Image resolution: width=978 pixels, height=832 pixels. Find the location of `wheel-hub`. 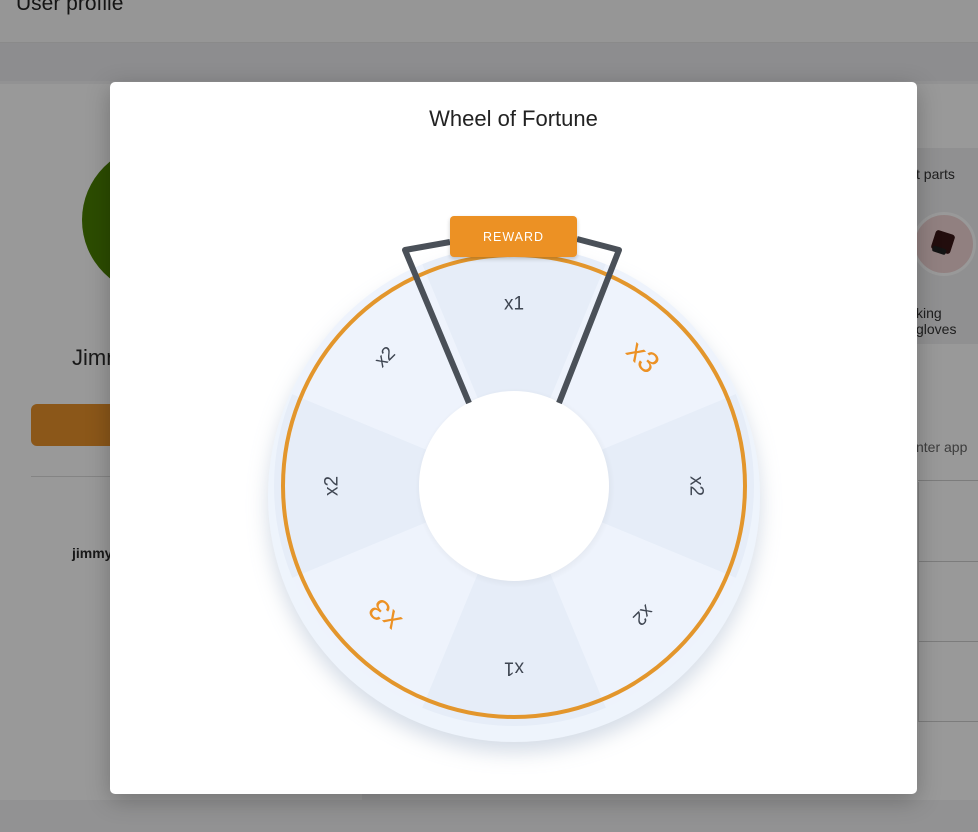

wheel-hub is located at coordinates (514, 486).